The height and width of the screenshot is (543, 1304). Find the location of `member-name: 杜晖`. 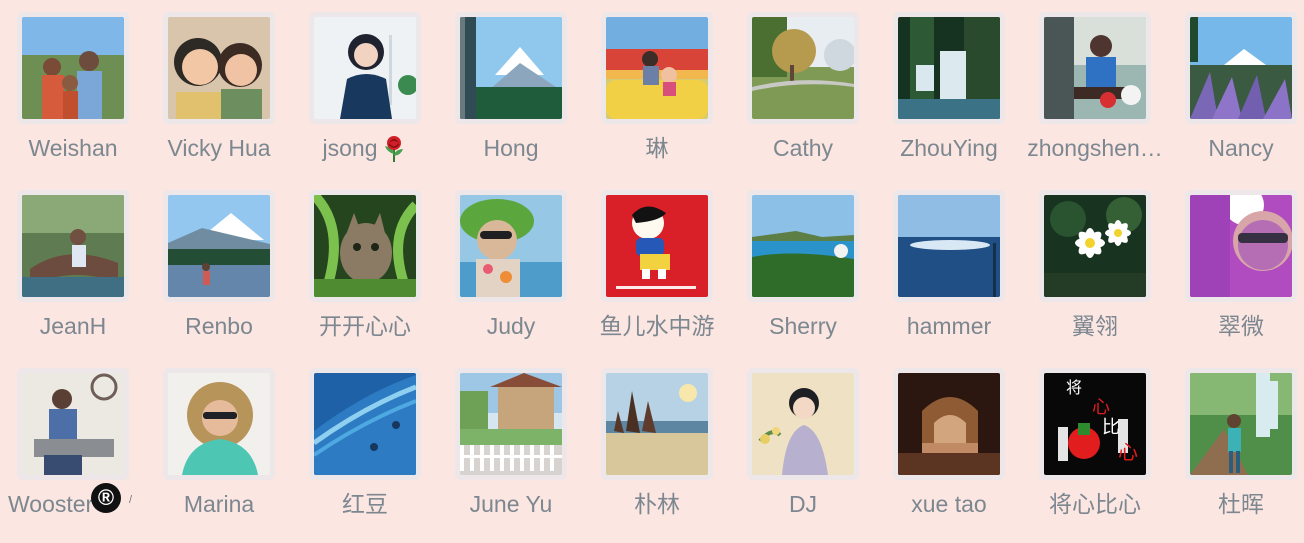

member-name: 杜晖 is located at coordinates (1236, 504).